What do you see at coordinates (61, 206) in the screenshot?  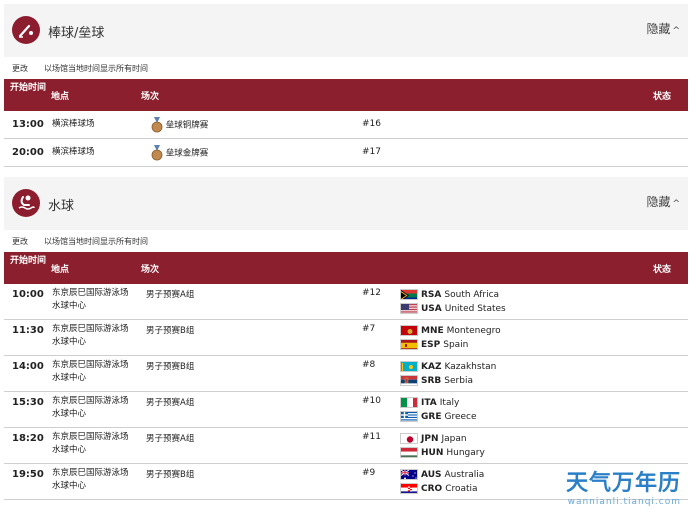 I see `section-title: 水球` at bounding box center [61, 206].